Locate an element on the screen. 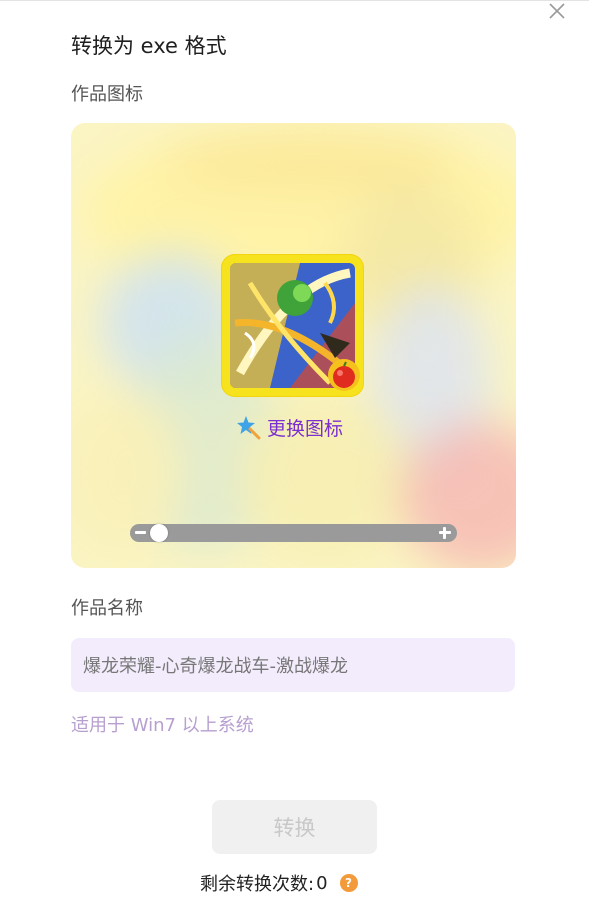  change-icon-button: 更换图标 is located at coordinates (289, 427).